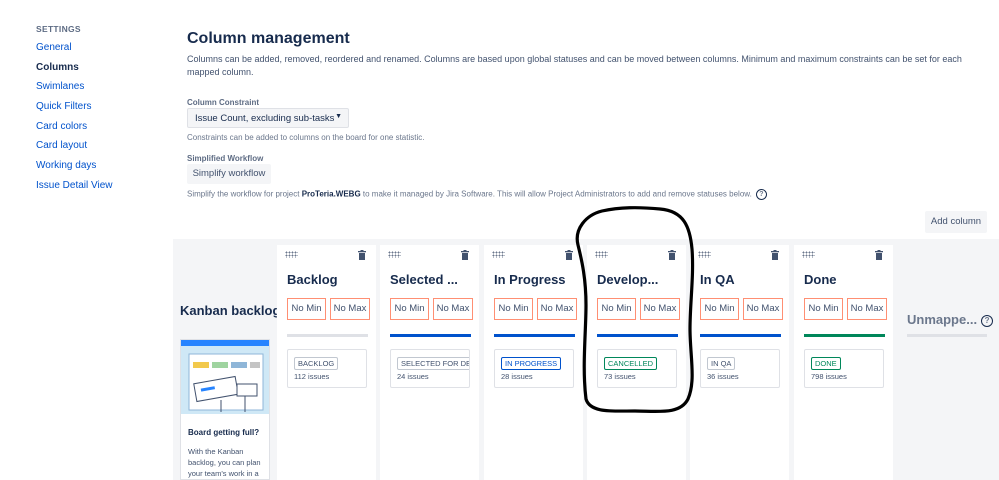 The width and height of the screenshot is (999, 480). Describe the element at coordinates (230, 310) in the screenshot. I see `kanban-backlog-title: Kanban backlog` at that location.